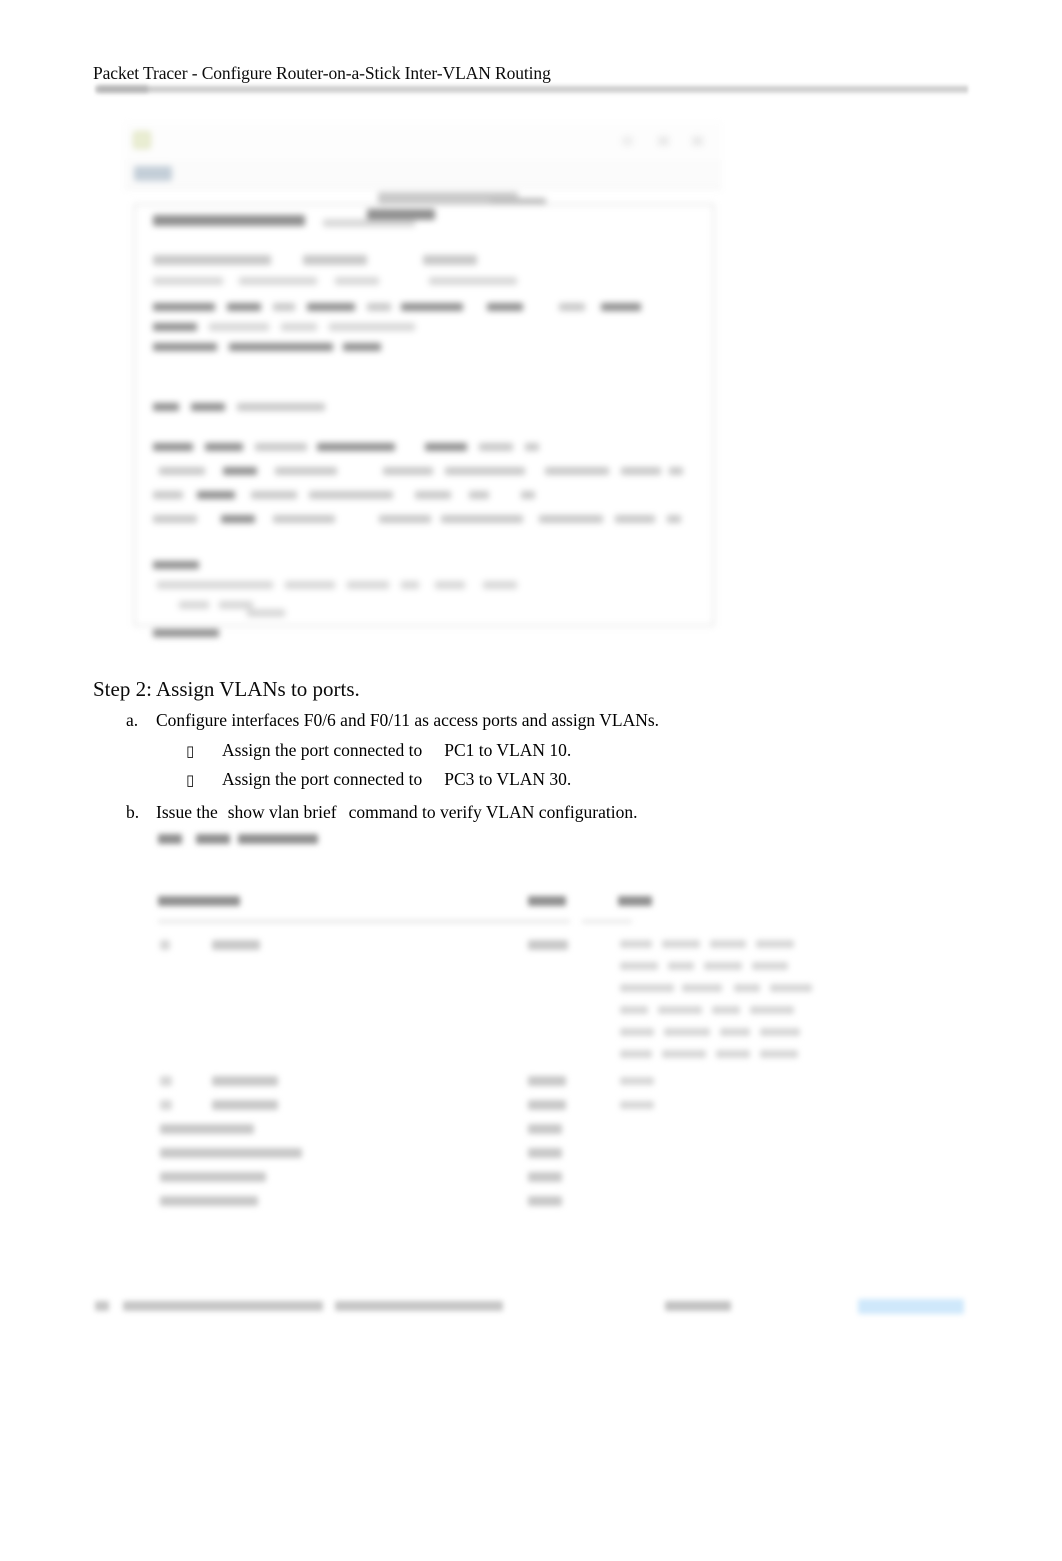 Image resolution: width=1062 pixels, height=1561 pixels. I want to click on document-footer, so click(535, 1309).